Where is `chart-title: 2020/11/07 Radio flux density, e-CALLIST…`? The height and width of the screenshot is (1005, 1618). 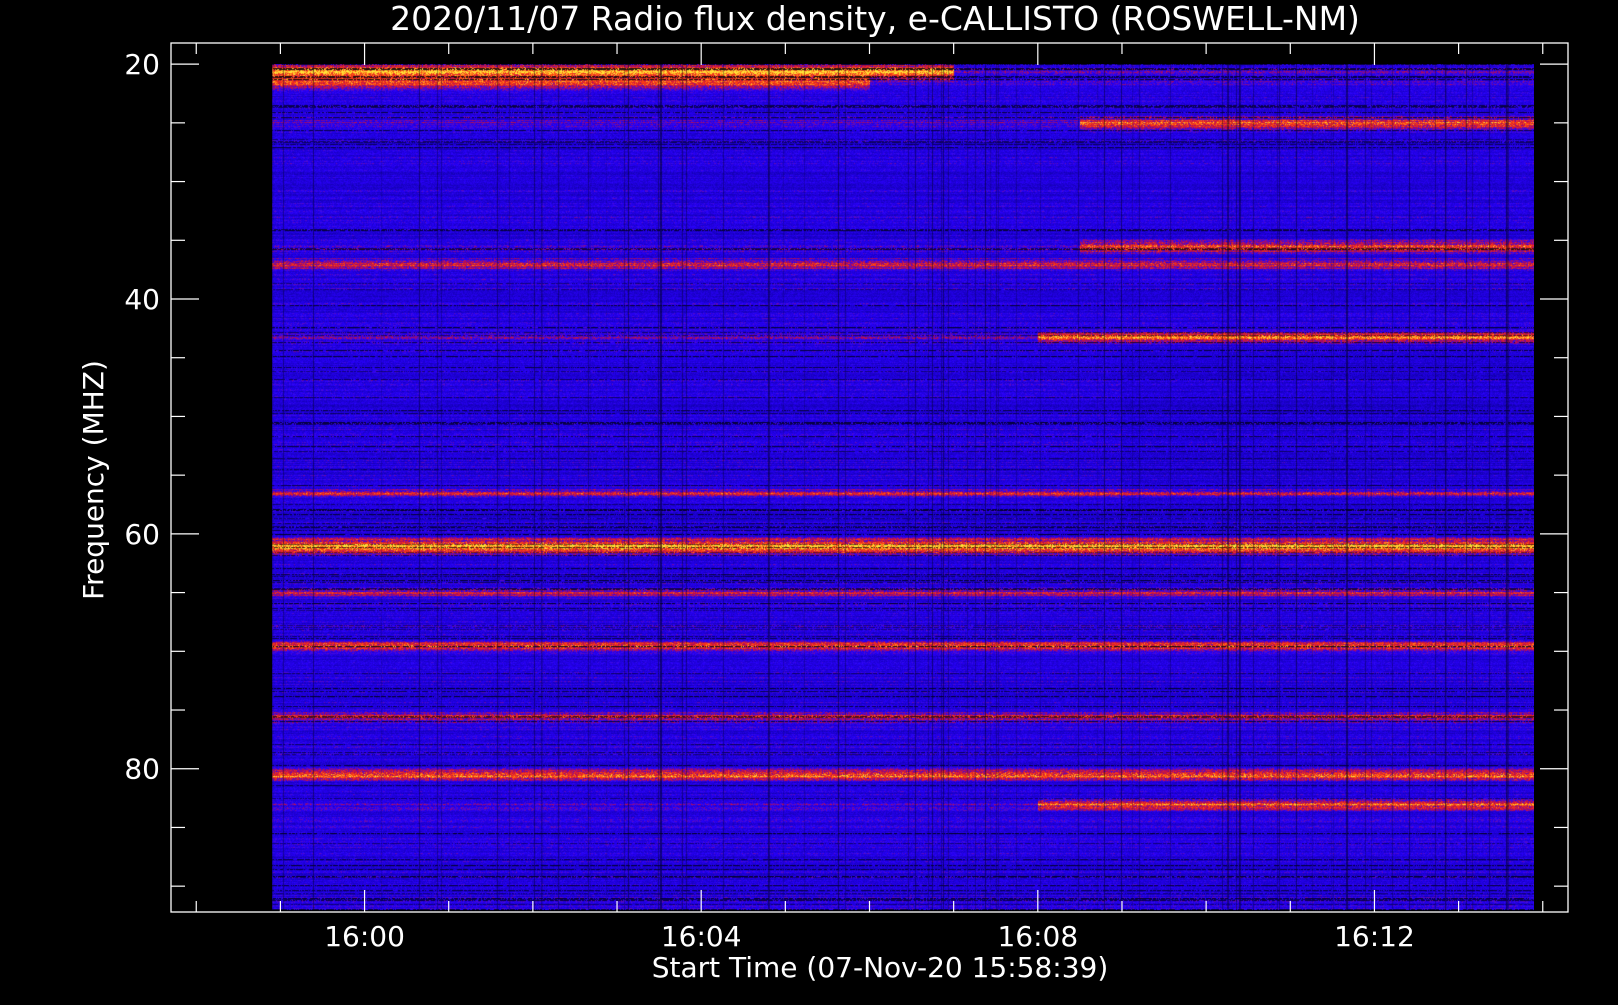 chart-title: 2020/11/07 Radio flux density, e-CALLIST… is located at coordinates (875, 19).